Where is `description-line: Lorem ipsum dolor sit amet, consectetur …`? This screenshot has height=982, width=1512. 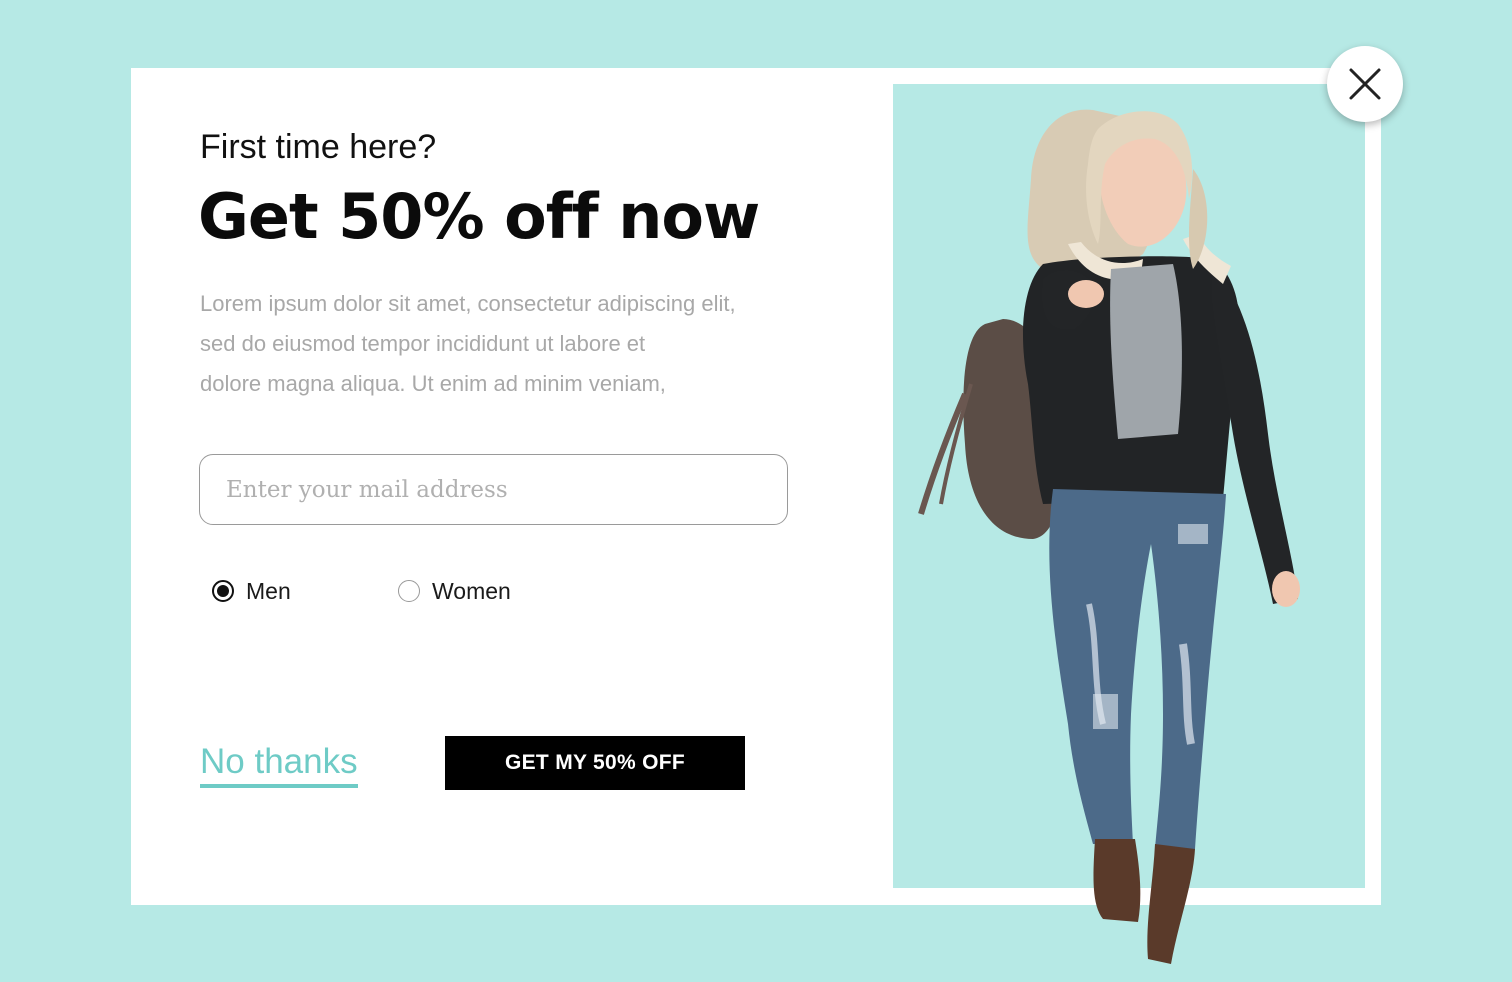
description-line: Lorem ipsum dolor sit amet, consectetur … is located at coordinates (468, 303).